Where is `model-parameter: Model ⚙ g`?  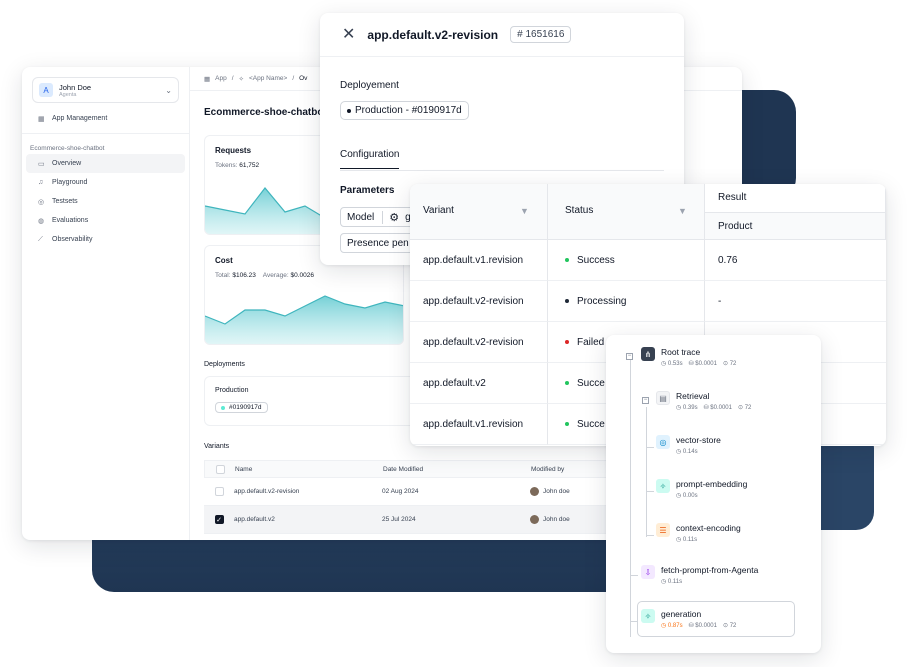 model-parameter: Model ⚙ g is located at coordinates (379, 217).